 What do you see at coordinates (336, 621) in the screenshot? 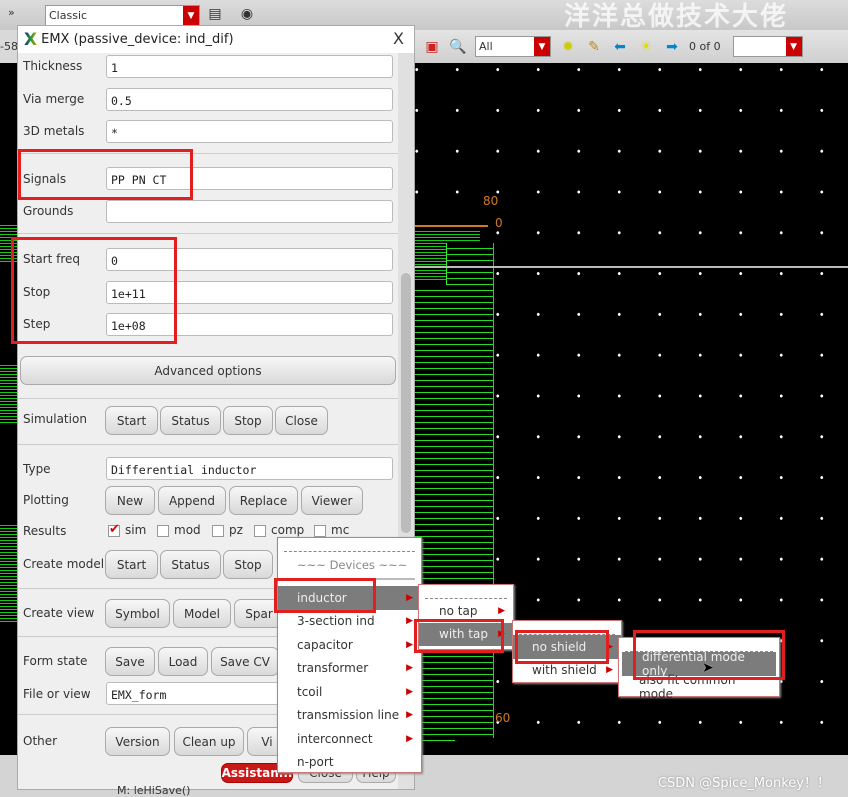
I see `menu-item-label: 3-section ind` at bounding box center [336, 621].